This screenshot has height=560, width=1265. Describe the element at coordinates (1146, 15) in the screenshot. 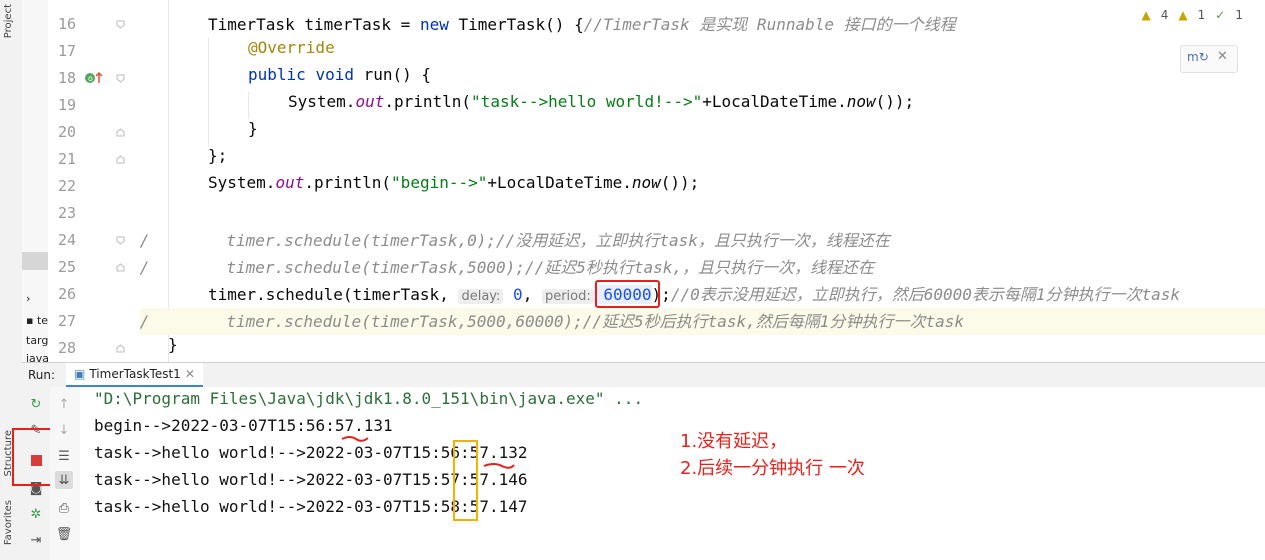

I see `warning-icon: ▲` at that location.